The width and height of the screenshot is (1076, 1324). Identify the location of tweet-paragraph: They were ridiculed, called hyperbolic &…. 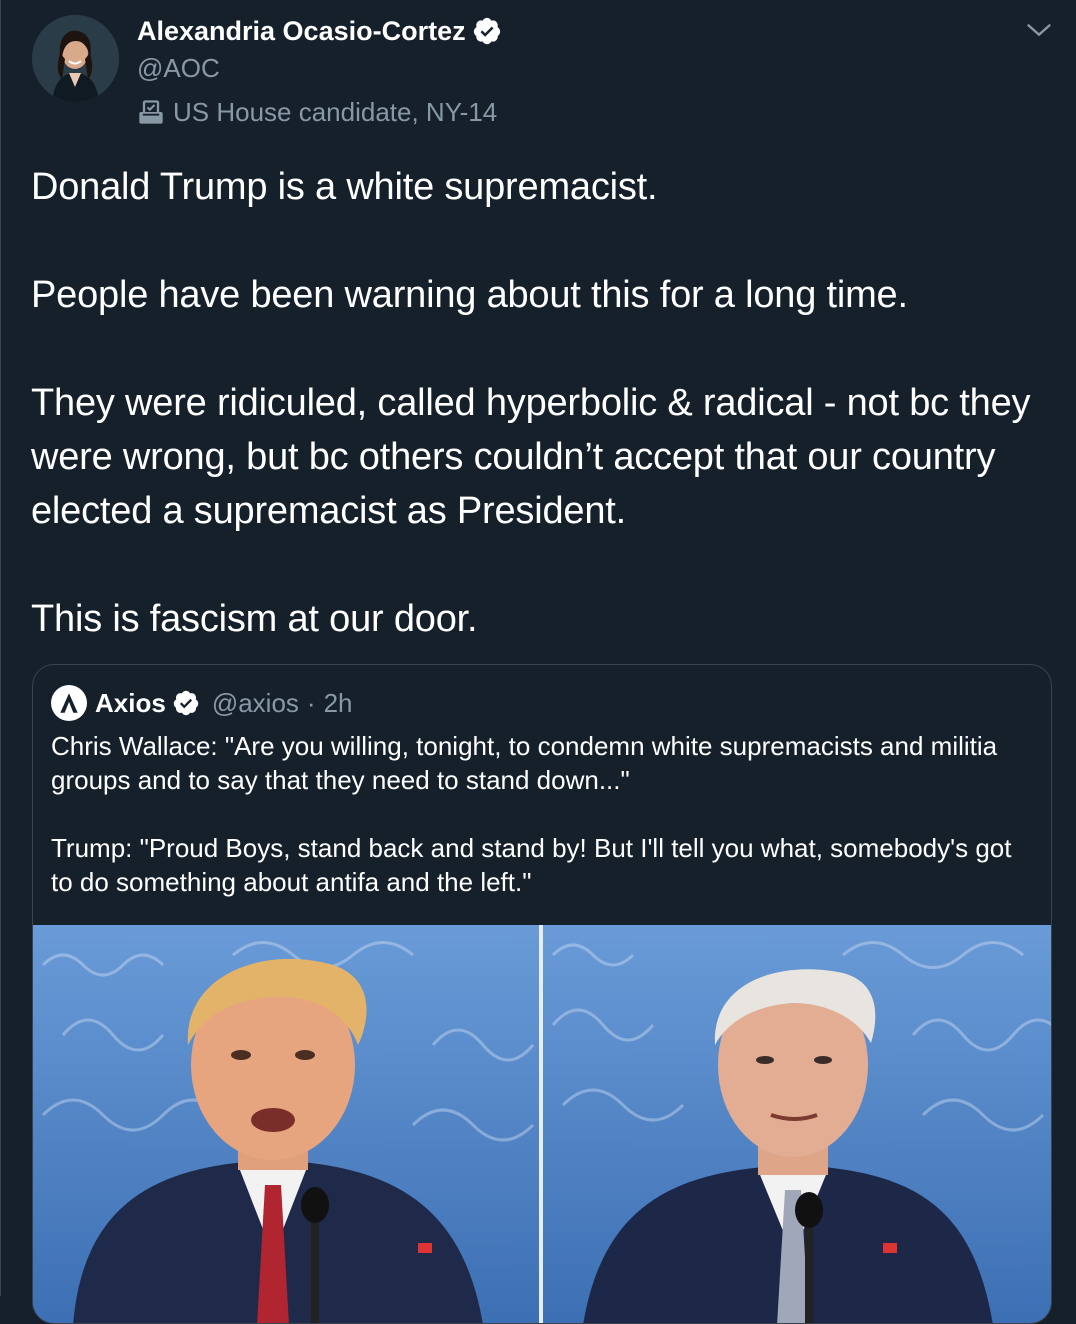
(531, 457).